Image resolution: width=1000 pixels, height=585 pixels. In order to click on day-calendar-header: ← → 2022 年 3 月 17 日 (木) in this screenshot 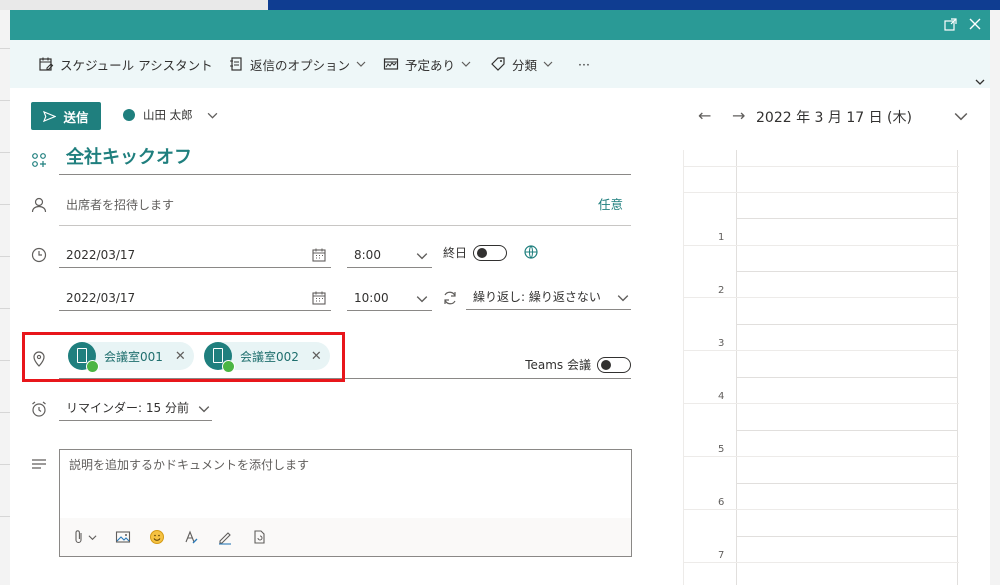, I will do `click(830, 117)`.